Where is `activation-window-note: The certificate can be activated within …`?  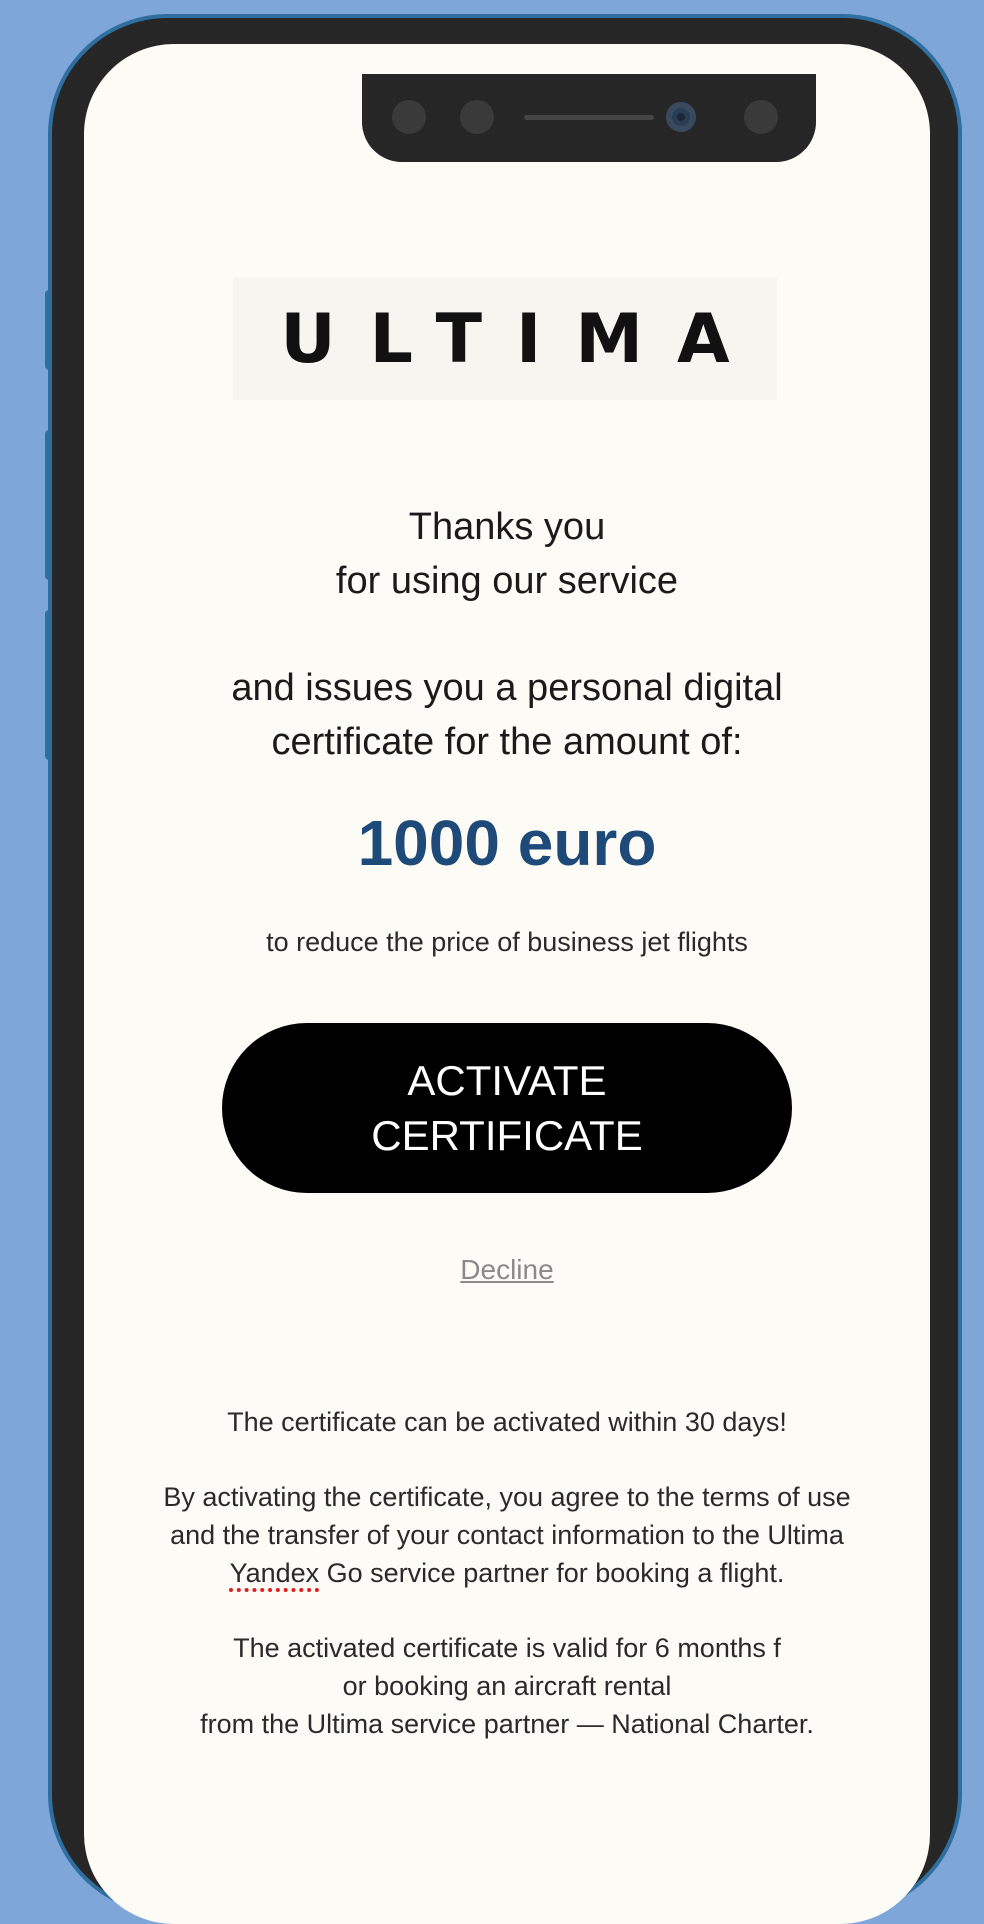
activation-window-note: The certificate can be activated within … is located at coordinates (507, 1422).